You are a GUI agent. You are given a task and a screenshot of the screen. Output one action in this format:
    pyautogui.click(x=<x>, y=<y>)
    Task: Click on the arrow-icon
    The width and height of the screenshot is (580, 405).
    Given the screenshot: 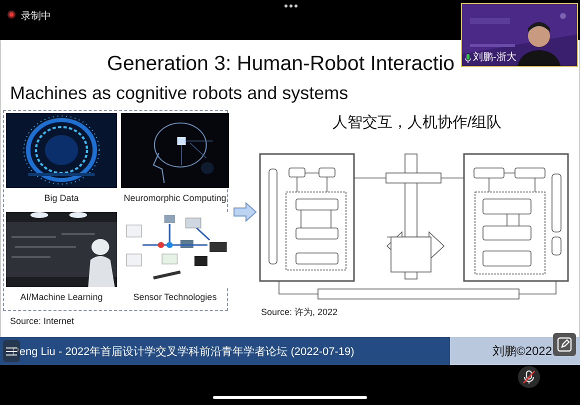 What is the action you would take?
    pyautogui.click(x=245, y=212)
    